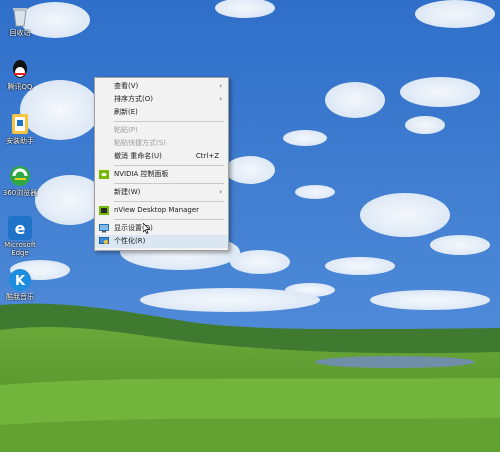 The image size is (500, 452). I want to click on menu-item-personalize: 个性化(R), so click(161, 241).